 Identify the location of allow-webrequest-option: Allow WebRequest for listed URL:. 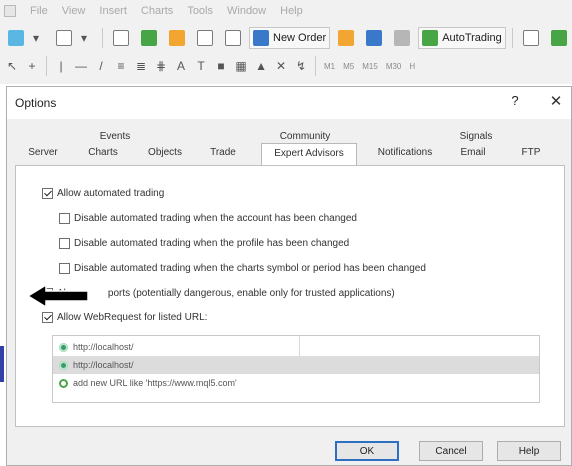
(124, 317).